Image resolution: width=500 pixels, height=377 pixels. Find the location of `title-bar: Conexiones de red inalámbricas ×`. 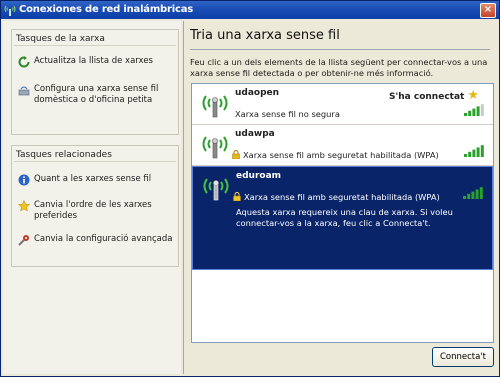

title-bar: Conexiones de red inalámbricas × is located at coordinates (250, 10).